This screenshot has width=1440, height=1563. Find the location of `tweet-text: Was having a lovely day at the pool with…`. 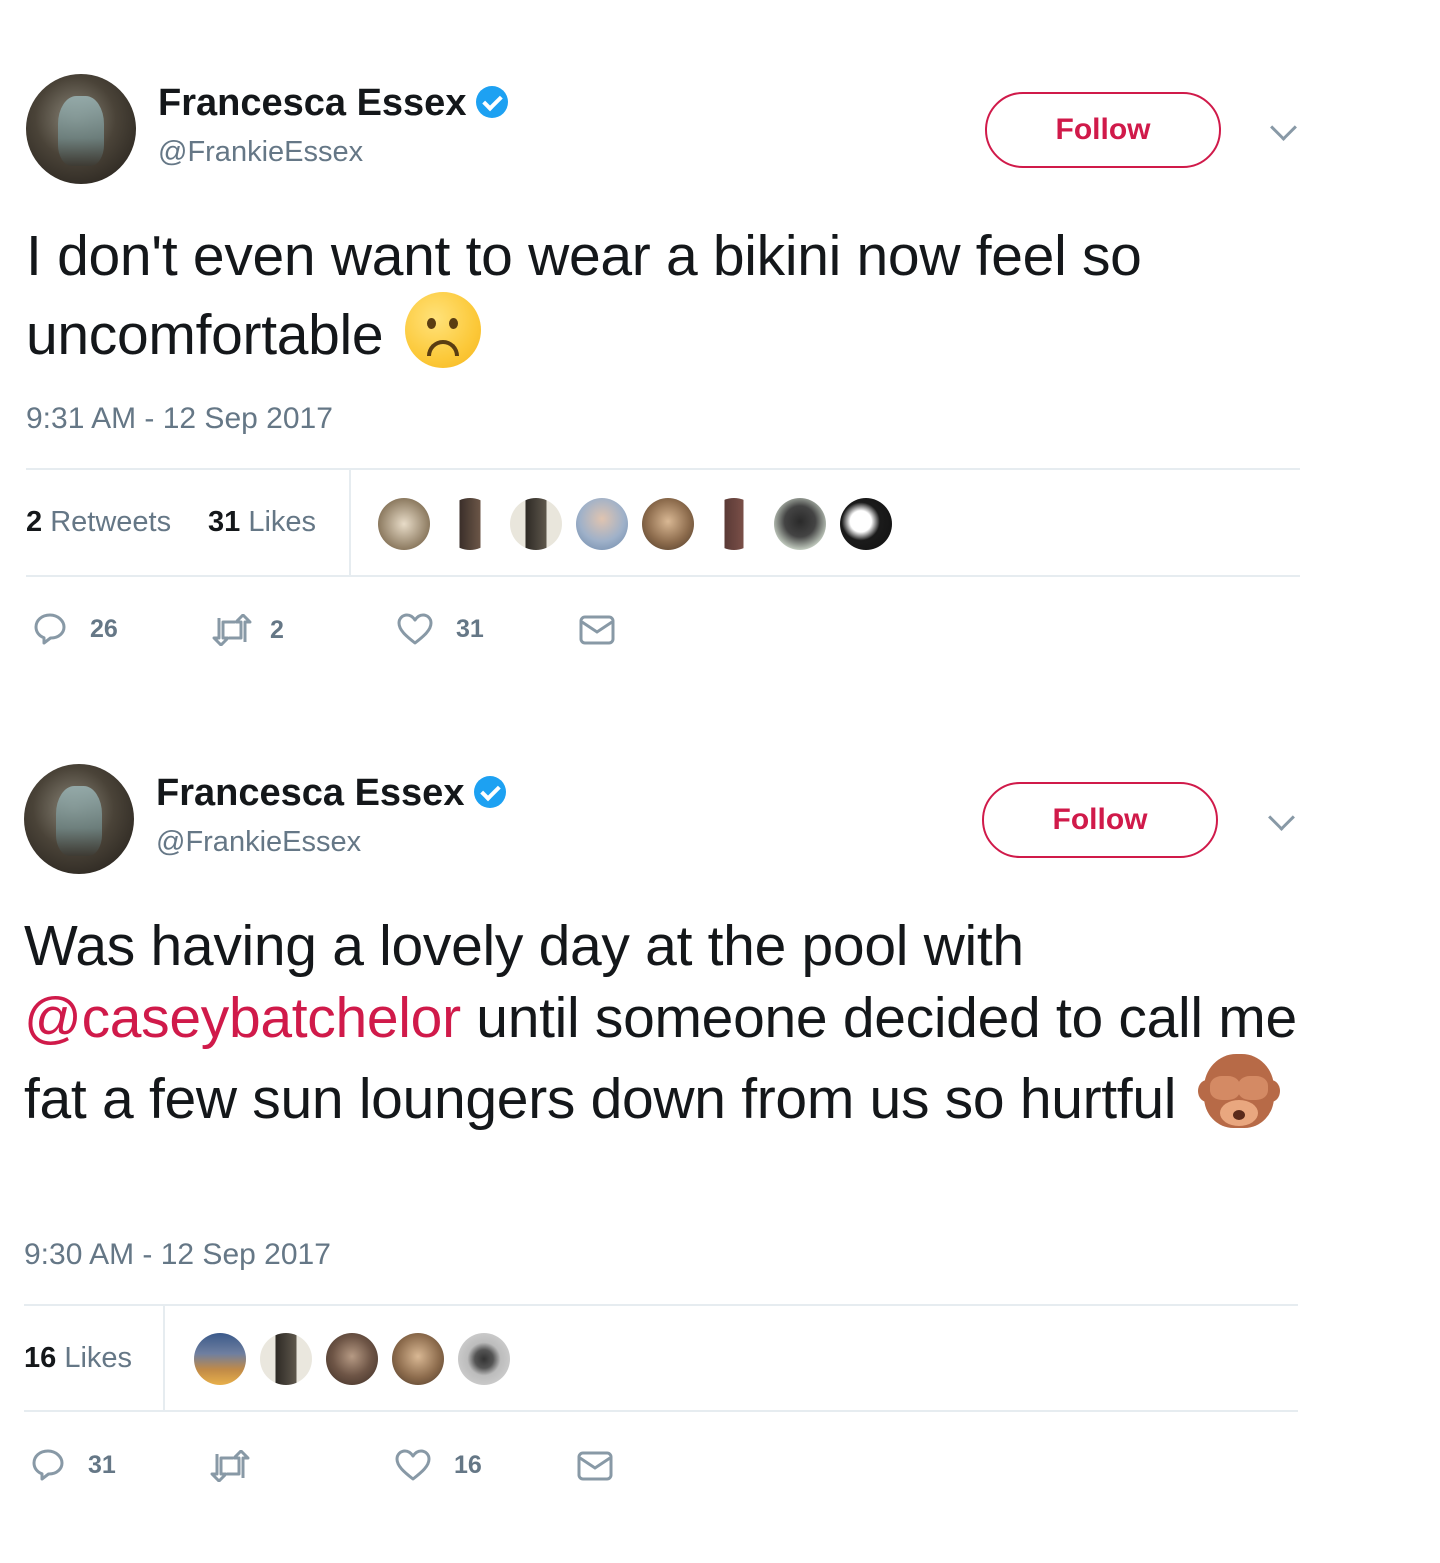

tweet-text: Was having a lovely day at the pool with… is located at coordinates (674, 1022).